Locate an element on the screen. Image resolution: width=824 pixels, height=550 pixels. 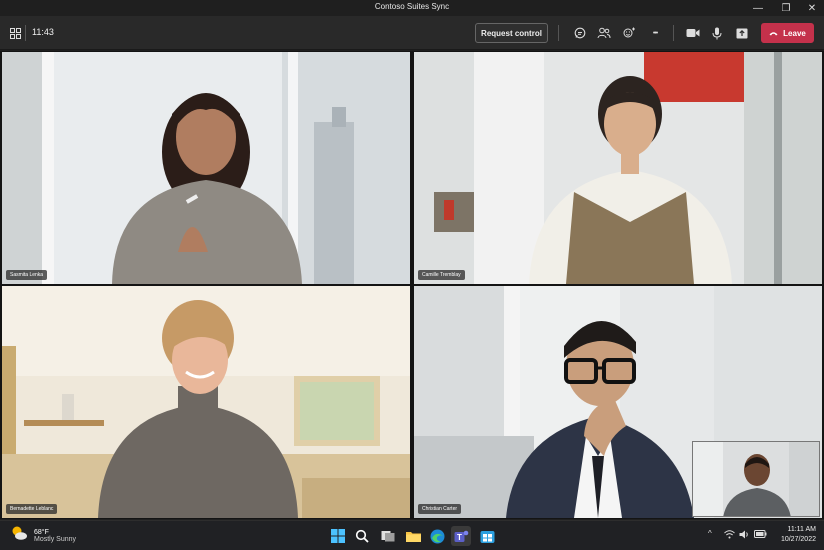
restore-button: ❐ is located at coordinates (786, 8).